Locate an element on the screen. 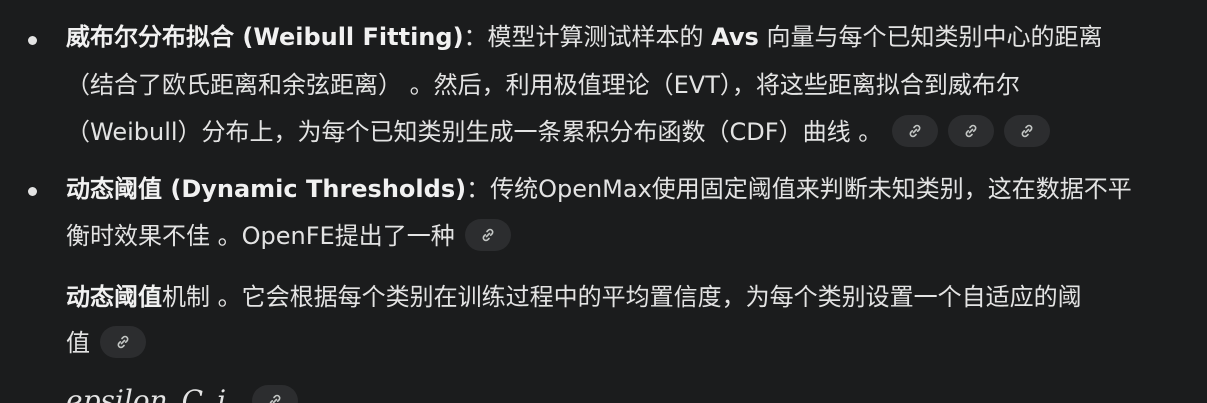 This screenshot has width=1207, height=403. item2-line2-text: 衡时效果不佳 。OpenFE提出了一种 is located at coordinates (260, 236).